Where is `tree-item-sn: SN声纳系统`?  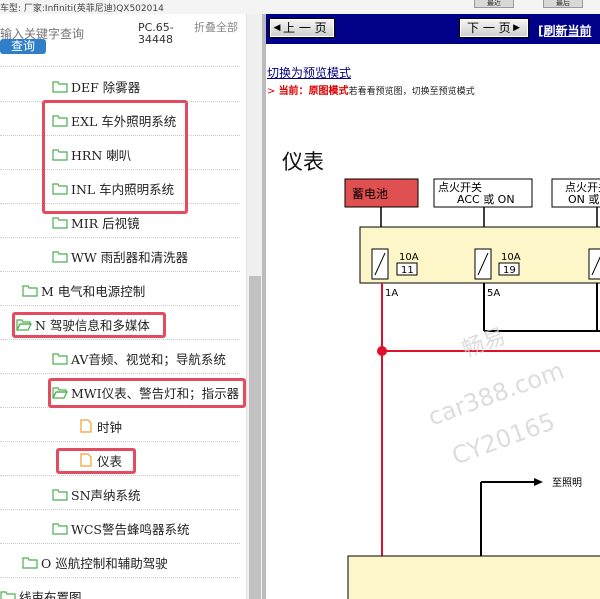 tree-item-sn: SN声纳系统 is located at coordinates (96, 494).